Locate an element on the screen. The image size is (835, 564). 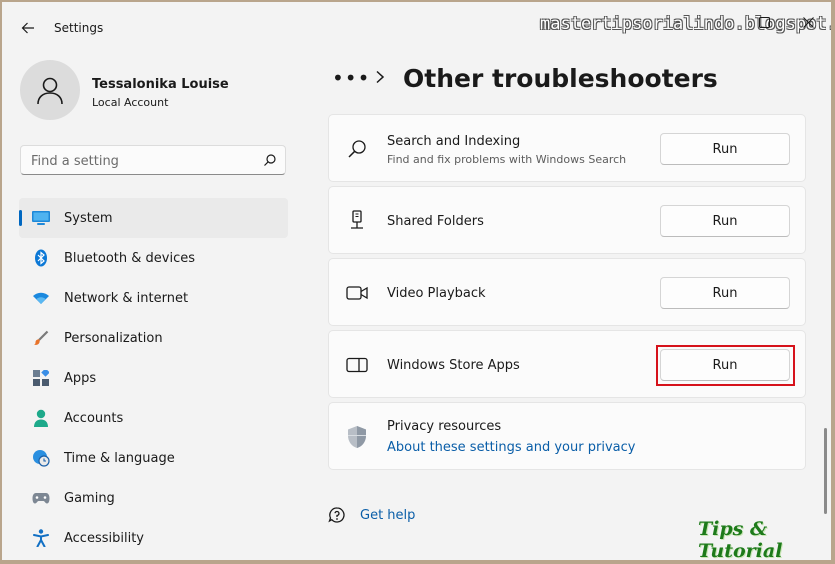
avatar is located at coordinates (50, 90).